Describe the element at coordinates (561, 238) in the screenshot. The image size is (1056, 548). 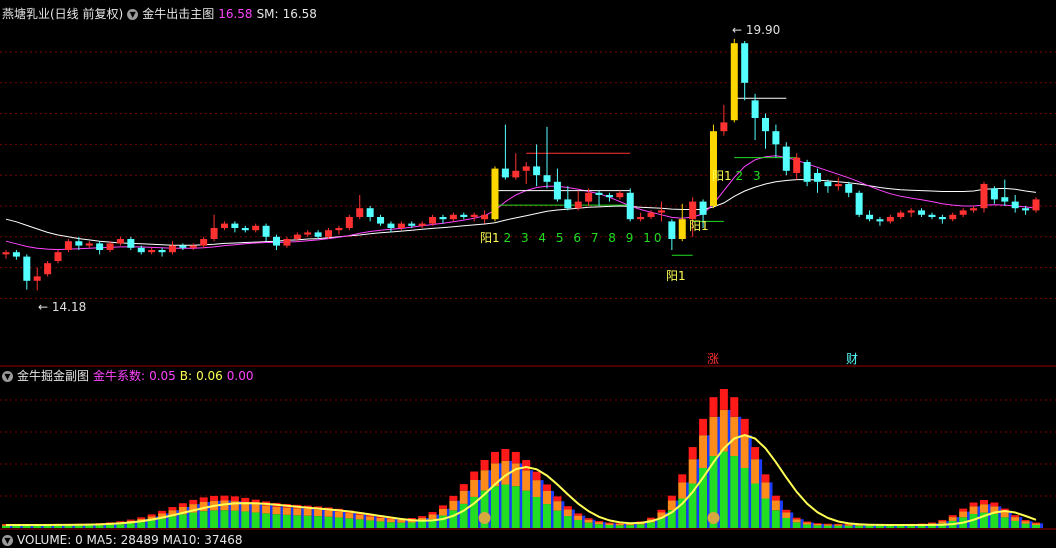
I see `seq-a-count: 5` at that location.